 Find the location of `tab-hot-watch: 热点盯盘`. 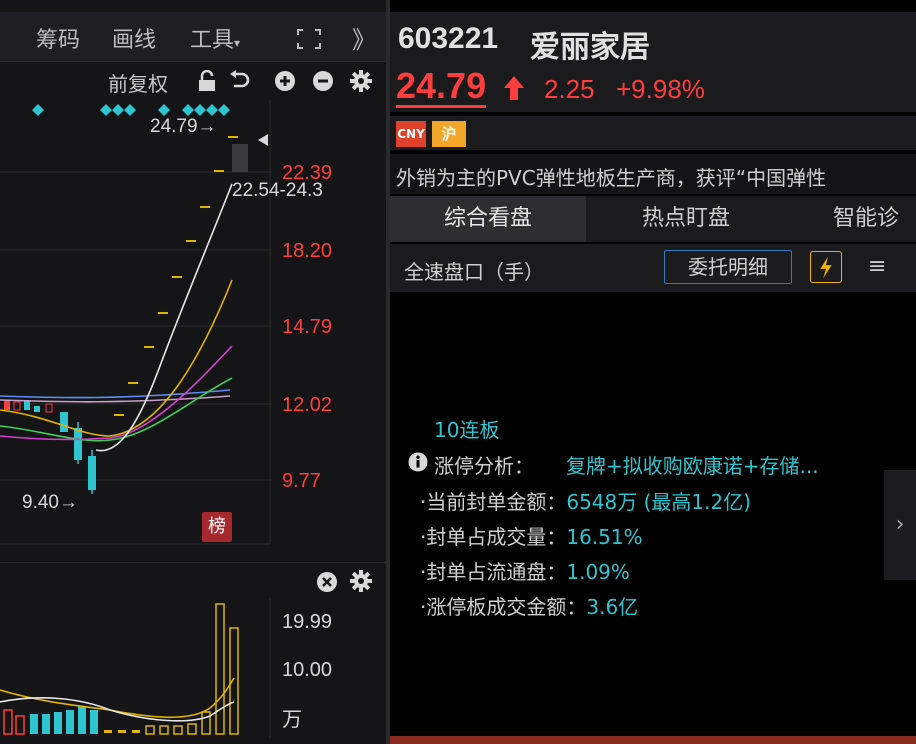

tab-hot-watch: 热点盯盘 is located at coordinates (686, 219).